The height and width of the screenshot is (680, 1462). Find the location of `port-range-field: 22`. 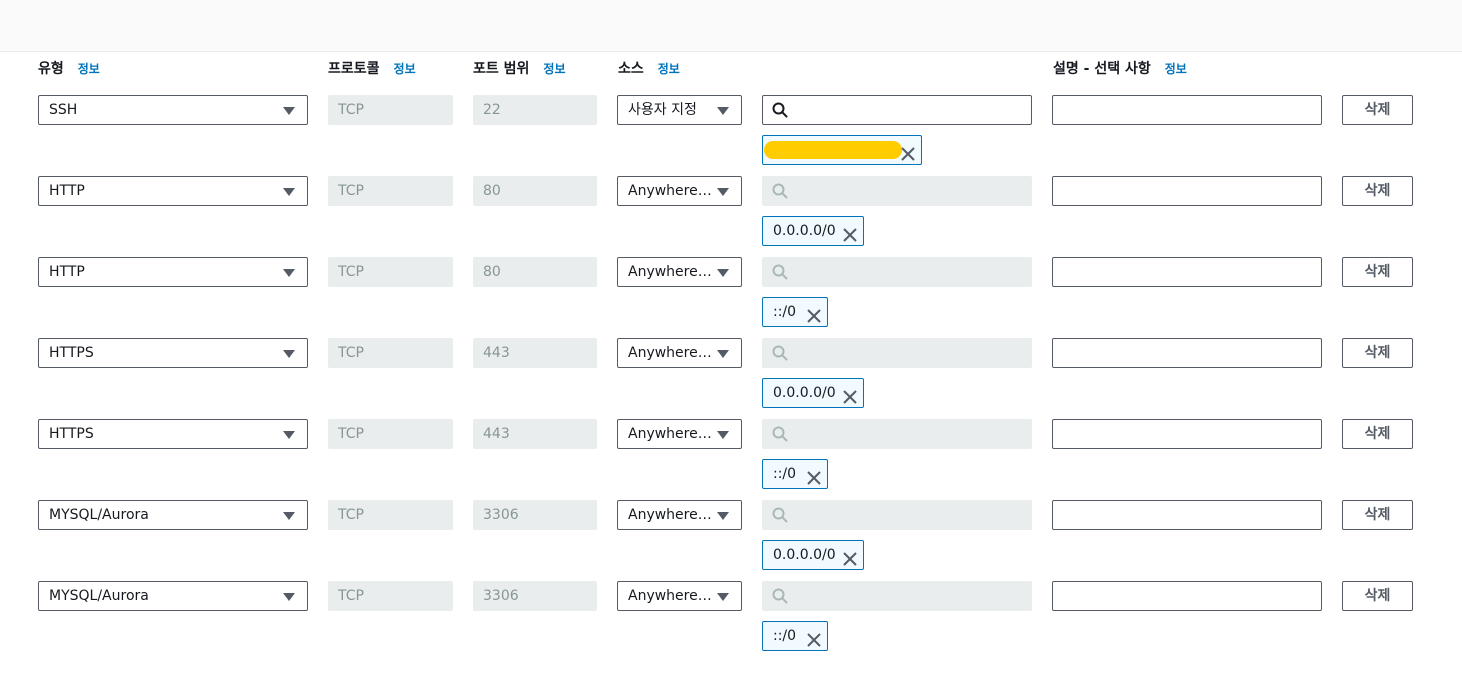

port-range-field: 22 is located at coordinates (535, 110).